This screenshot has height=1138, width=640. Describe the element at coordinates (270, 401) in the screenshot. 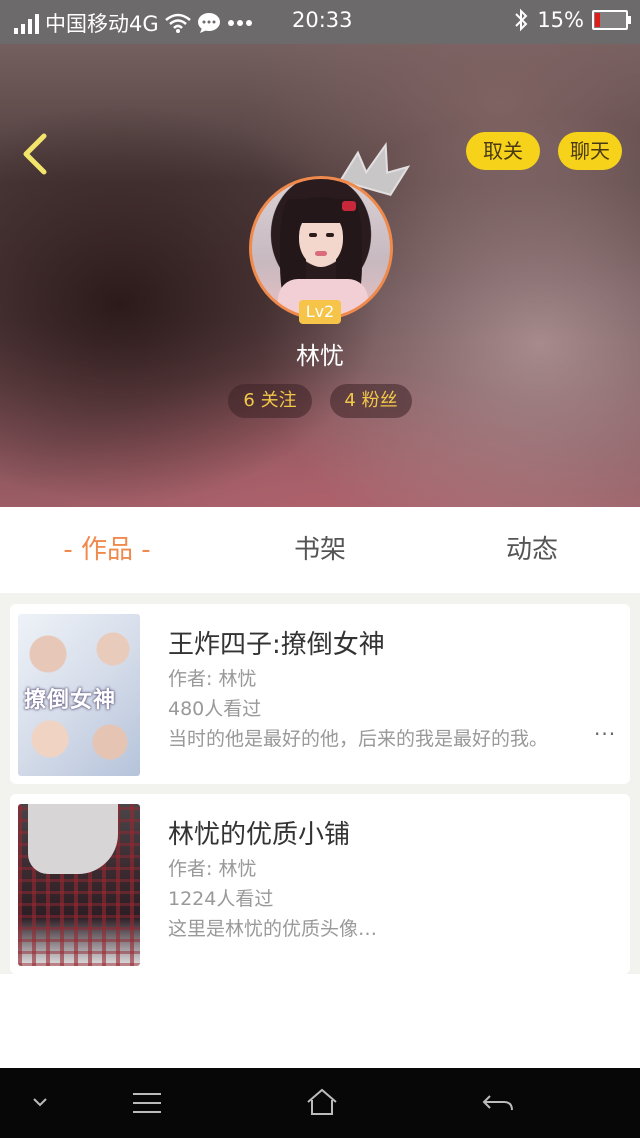

I see `following-count: 6 关注` at that location.